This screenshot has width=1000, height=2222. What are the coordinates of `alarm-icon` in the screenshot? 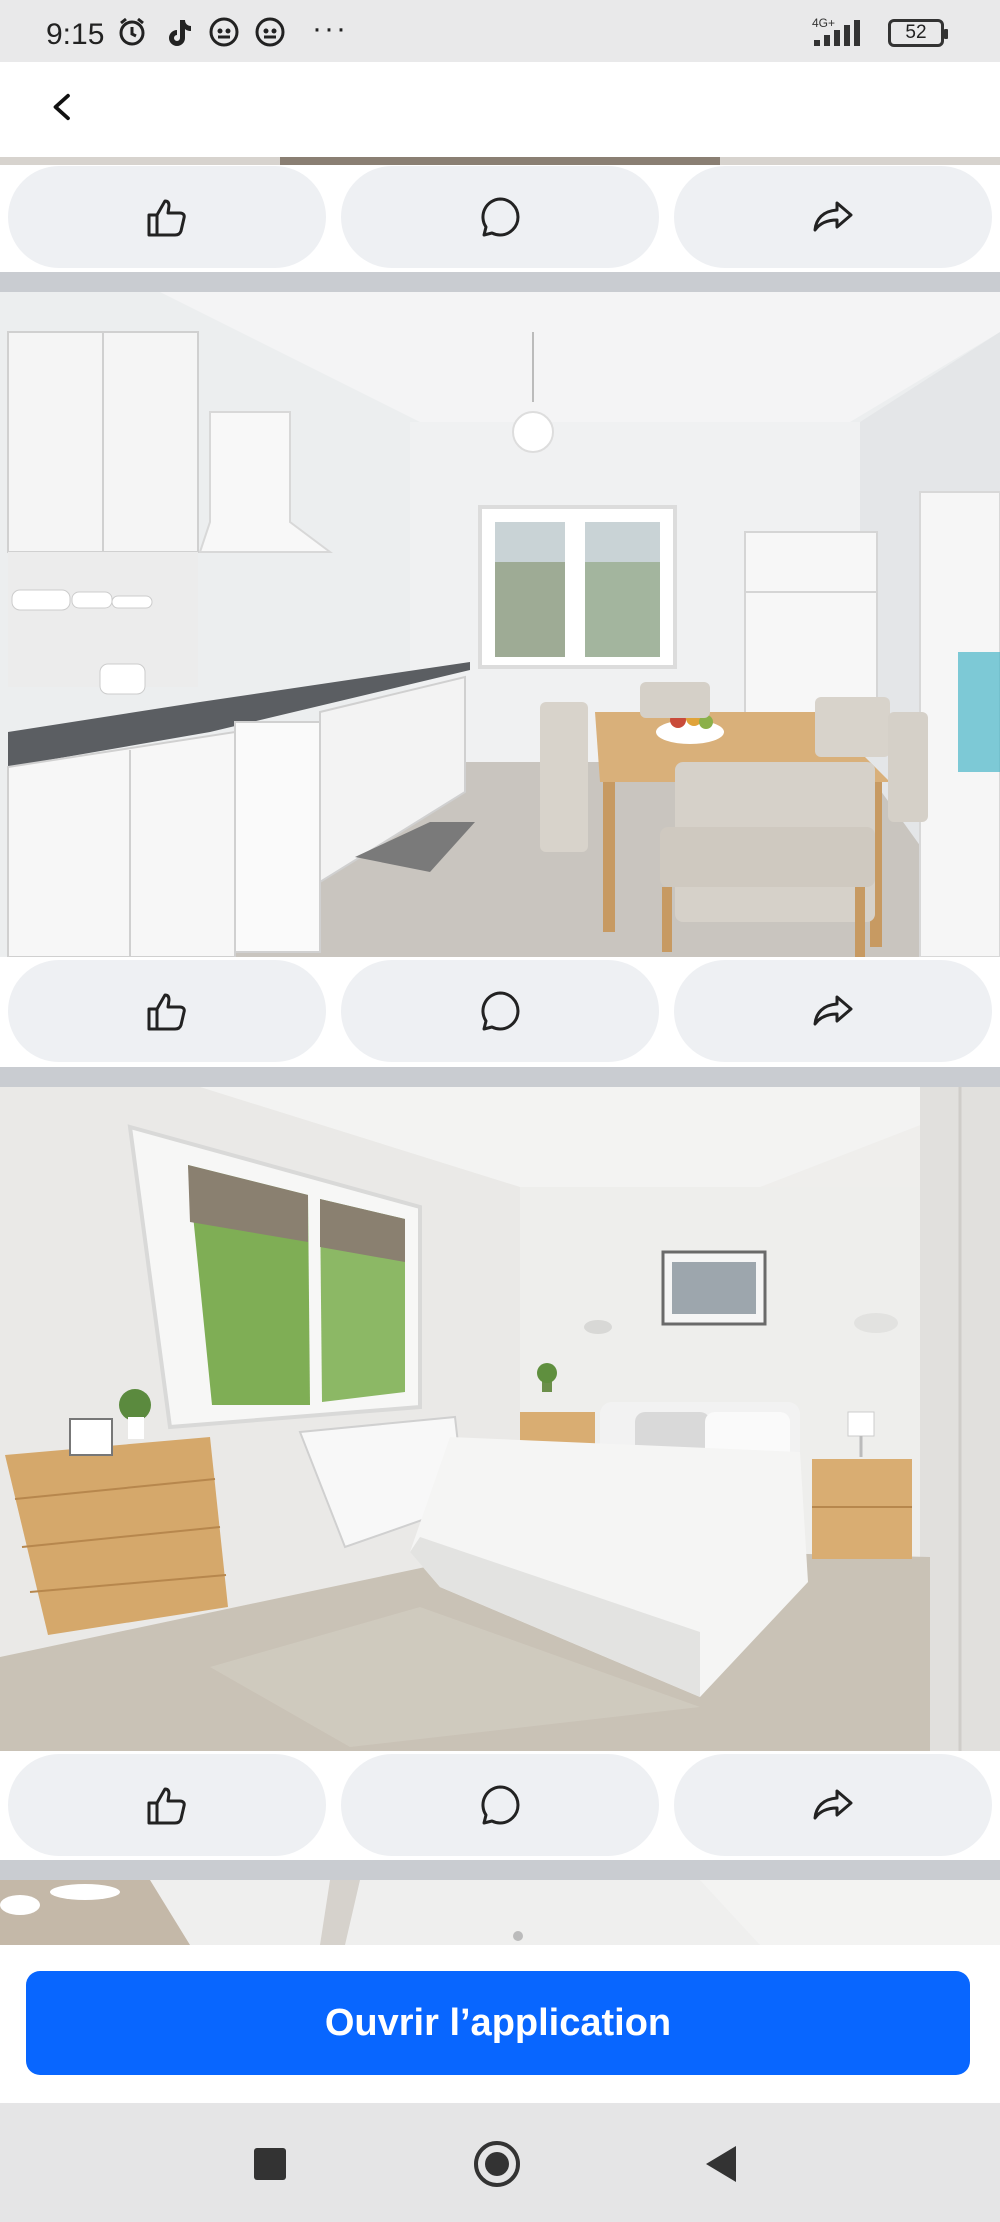 It's located at (132, 31).